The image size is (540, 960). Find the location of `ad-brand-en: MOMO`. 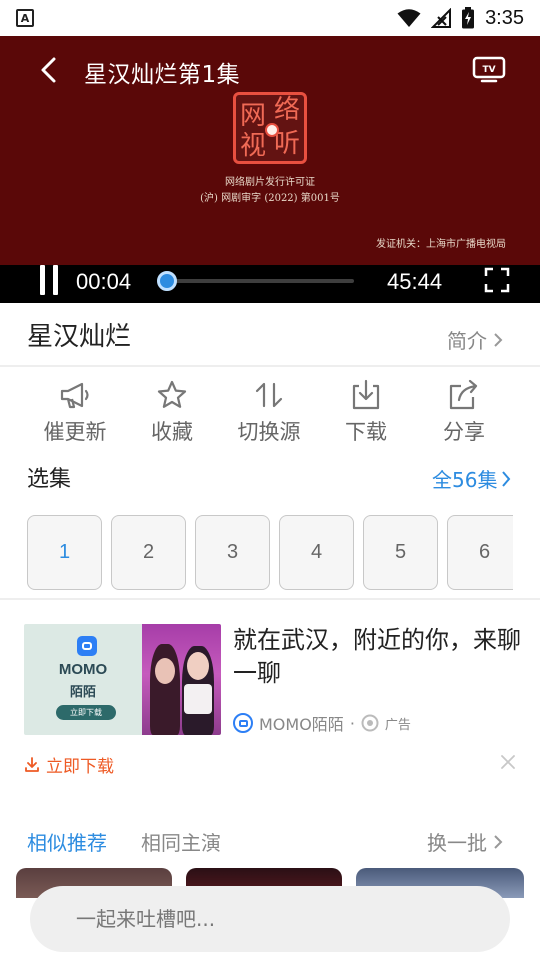

ad-brand-en: MOMO is located at coordinates (83, 669).